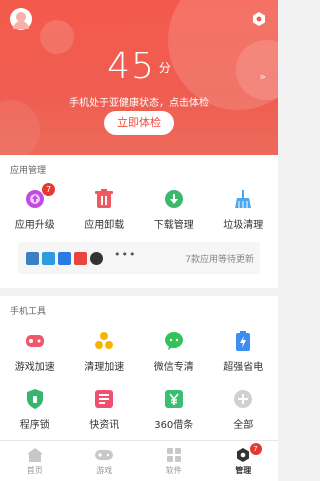 The image size is (320, 481). Describe the element at coordinates (104, 367) in the screenshot. I see `item-label: 清理加速` at that location.